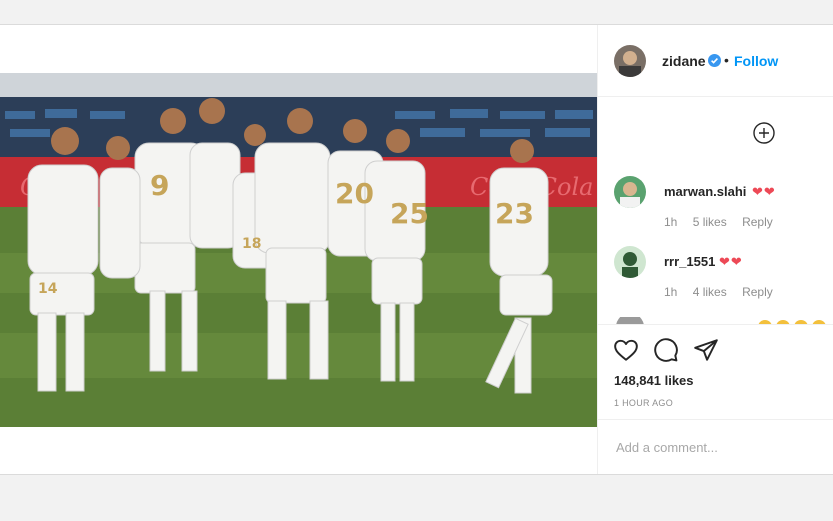  What do you see at coordinates (48, 289) in the screenshot?
I see `svg-text: 14` at bounding box center [48, 289].